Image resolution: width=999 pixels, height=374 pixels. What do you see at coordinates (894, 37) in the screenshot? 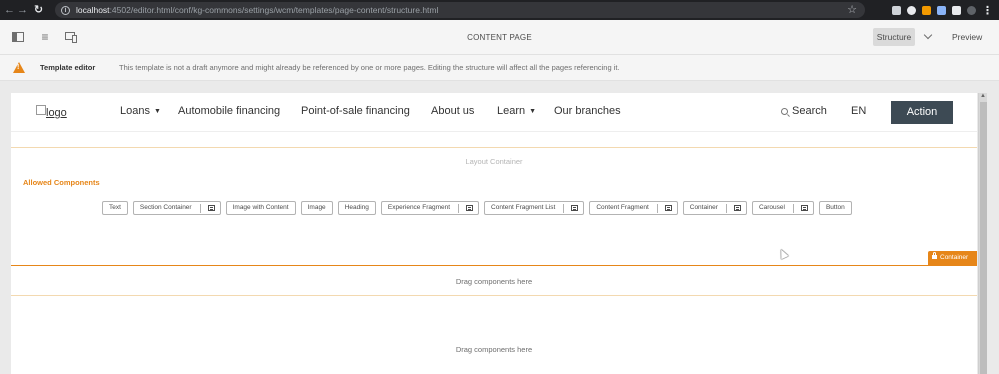
I see `structure-mode-button: Structure` at bounding box center [894, 37].